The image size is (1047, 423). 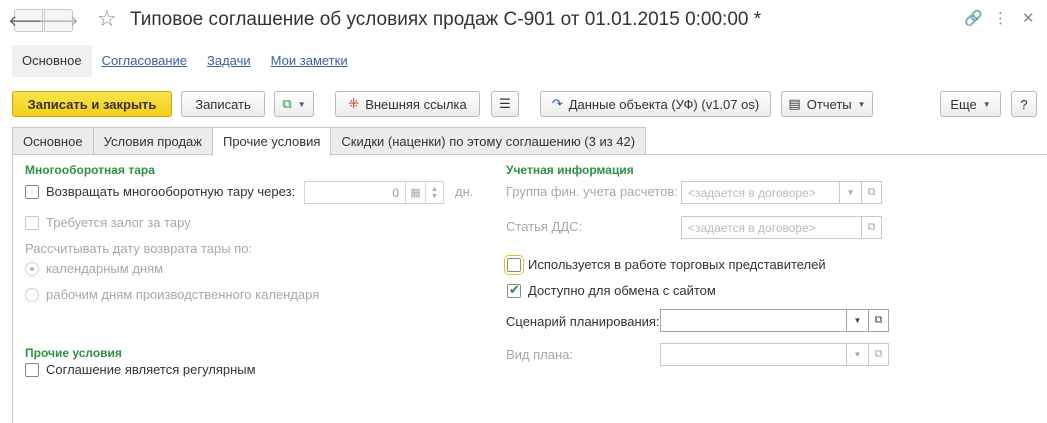 What do you see at coordinates (753, 320) in the screenshot?
I see `scenario-input` at bounding box center [753, 320].